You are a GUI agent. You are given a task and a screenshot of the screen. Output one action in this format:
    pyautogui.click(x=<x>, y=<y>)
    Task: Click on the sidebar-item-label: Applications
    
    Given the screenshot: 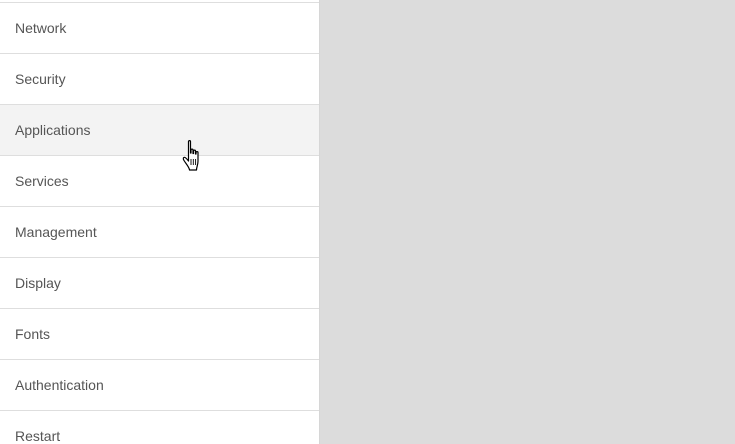 What is the action you would take?
    pyautogui.click(x=53, y=130)
    